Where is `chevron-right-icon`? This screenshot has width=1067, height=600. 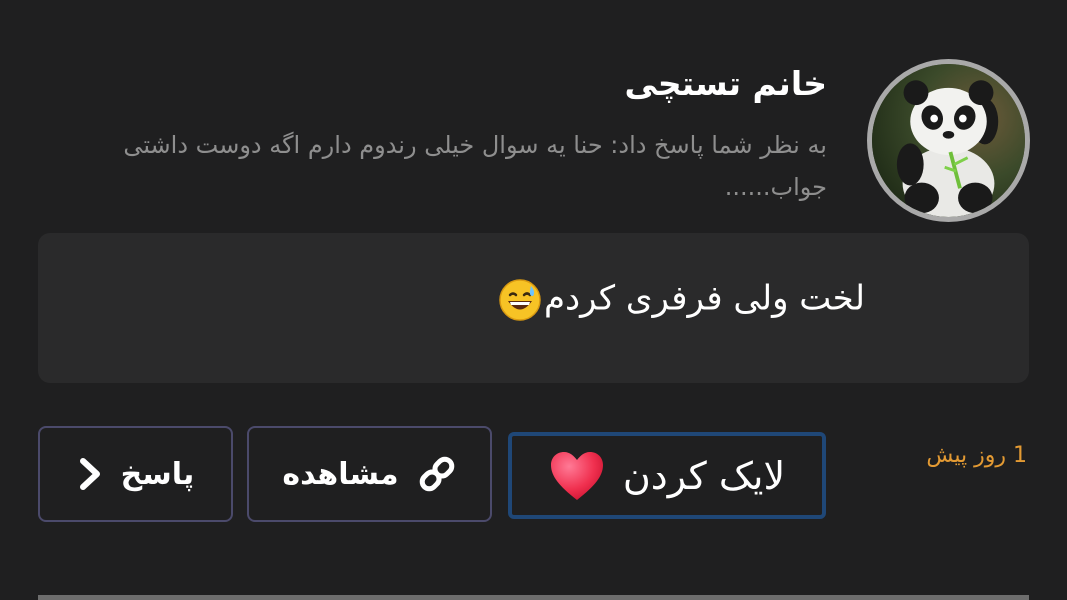 chevron-right-icon is located at coordinates (90, 474).